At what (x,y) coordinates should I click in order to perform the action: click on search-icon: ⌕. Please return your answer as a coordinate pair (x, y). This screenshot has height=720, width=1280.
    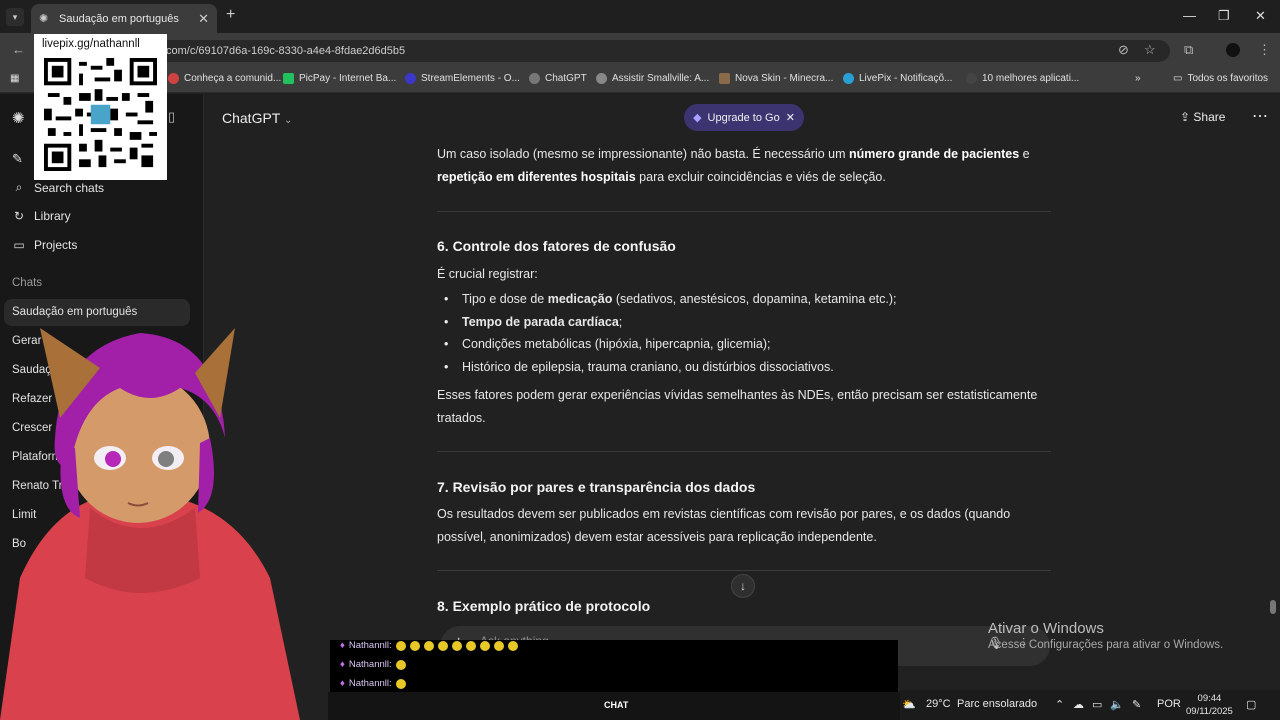
    Looking at the image, I should click on (19, 187).